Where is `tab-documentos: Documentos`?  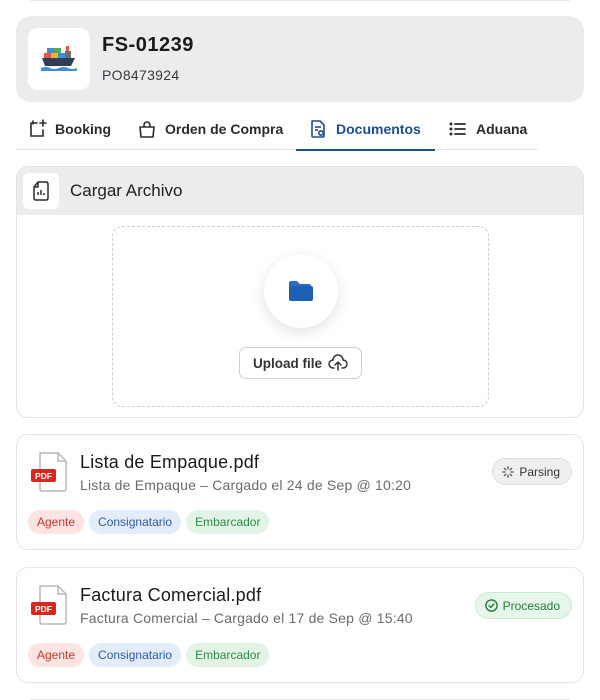 tab-documentos: Documentos is located at coordinates (365, 129).